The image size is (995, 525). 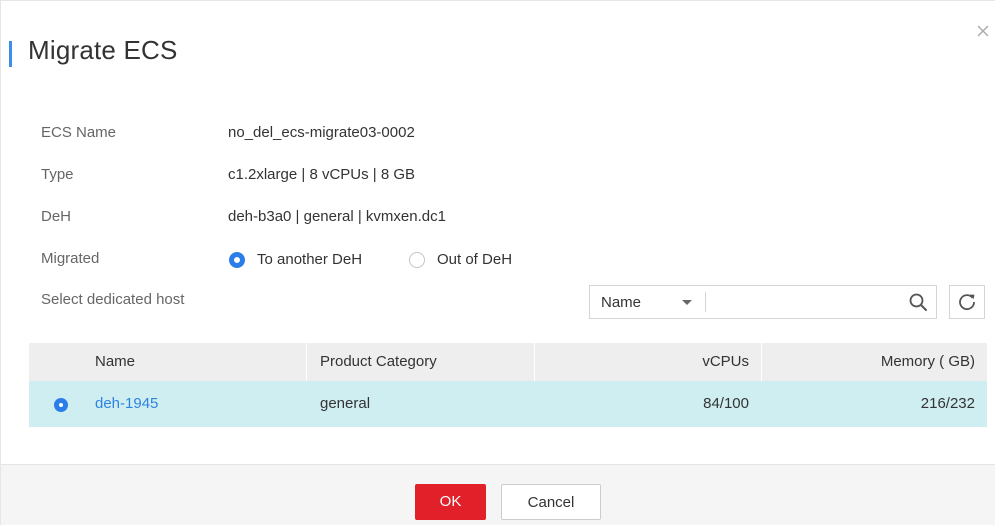 What do you see at coordinates (687, 302) in the screenshot?
I see `chevron-down-icon` at bounding box center [687, 302].